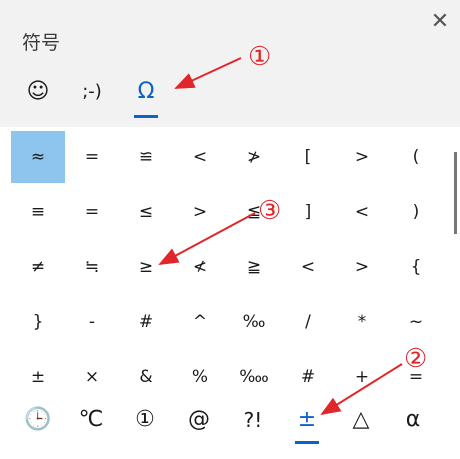  What do you see at coordinates (416, 359) in the screenshot?
I see `annotation-2: ②` at bounding box center [416, 359].